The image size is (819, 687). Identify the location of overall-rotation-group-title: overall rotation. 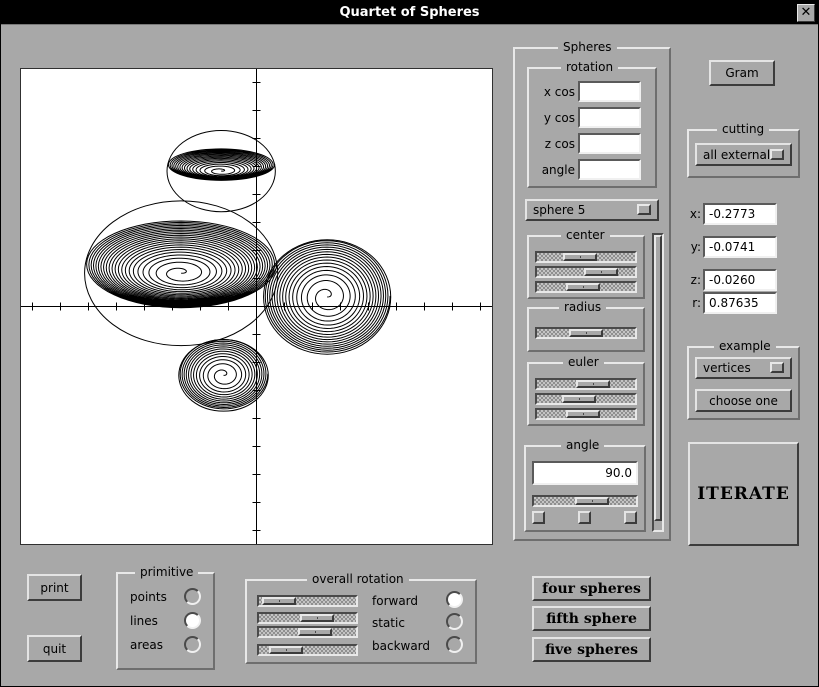
(358, 579).